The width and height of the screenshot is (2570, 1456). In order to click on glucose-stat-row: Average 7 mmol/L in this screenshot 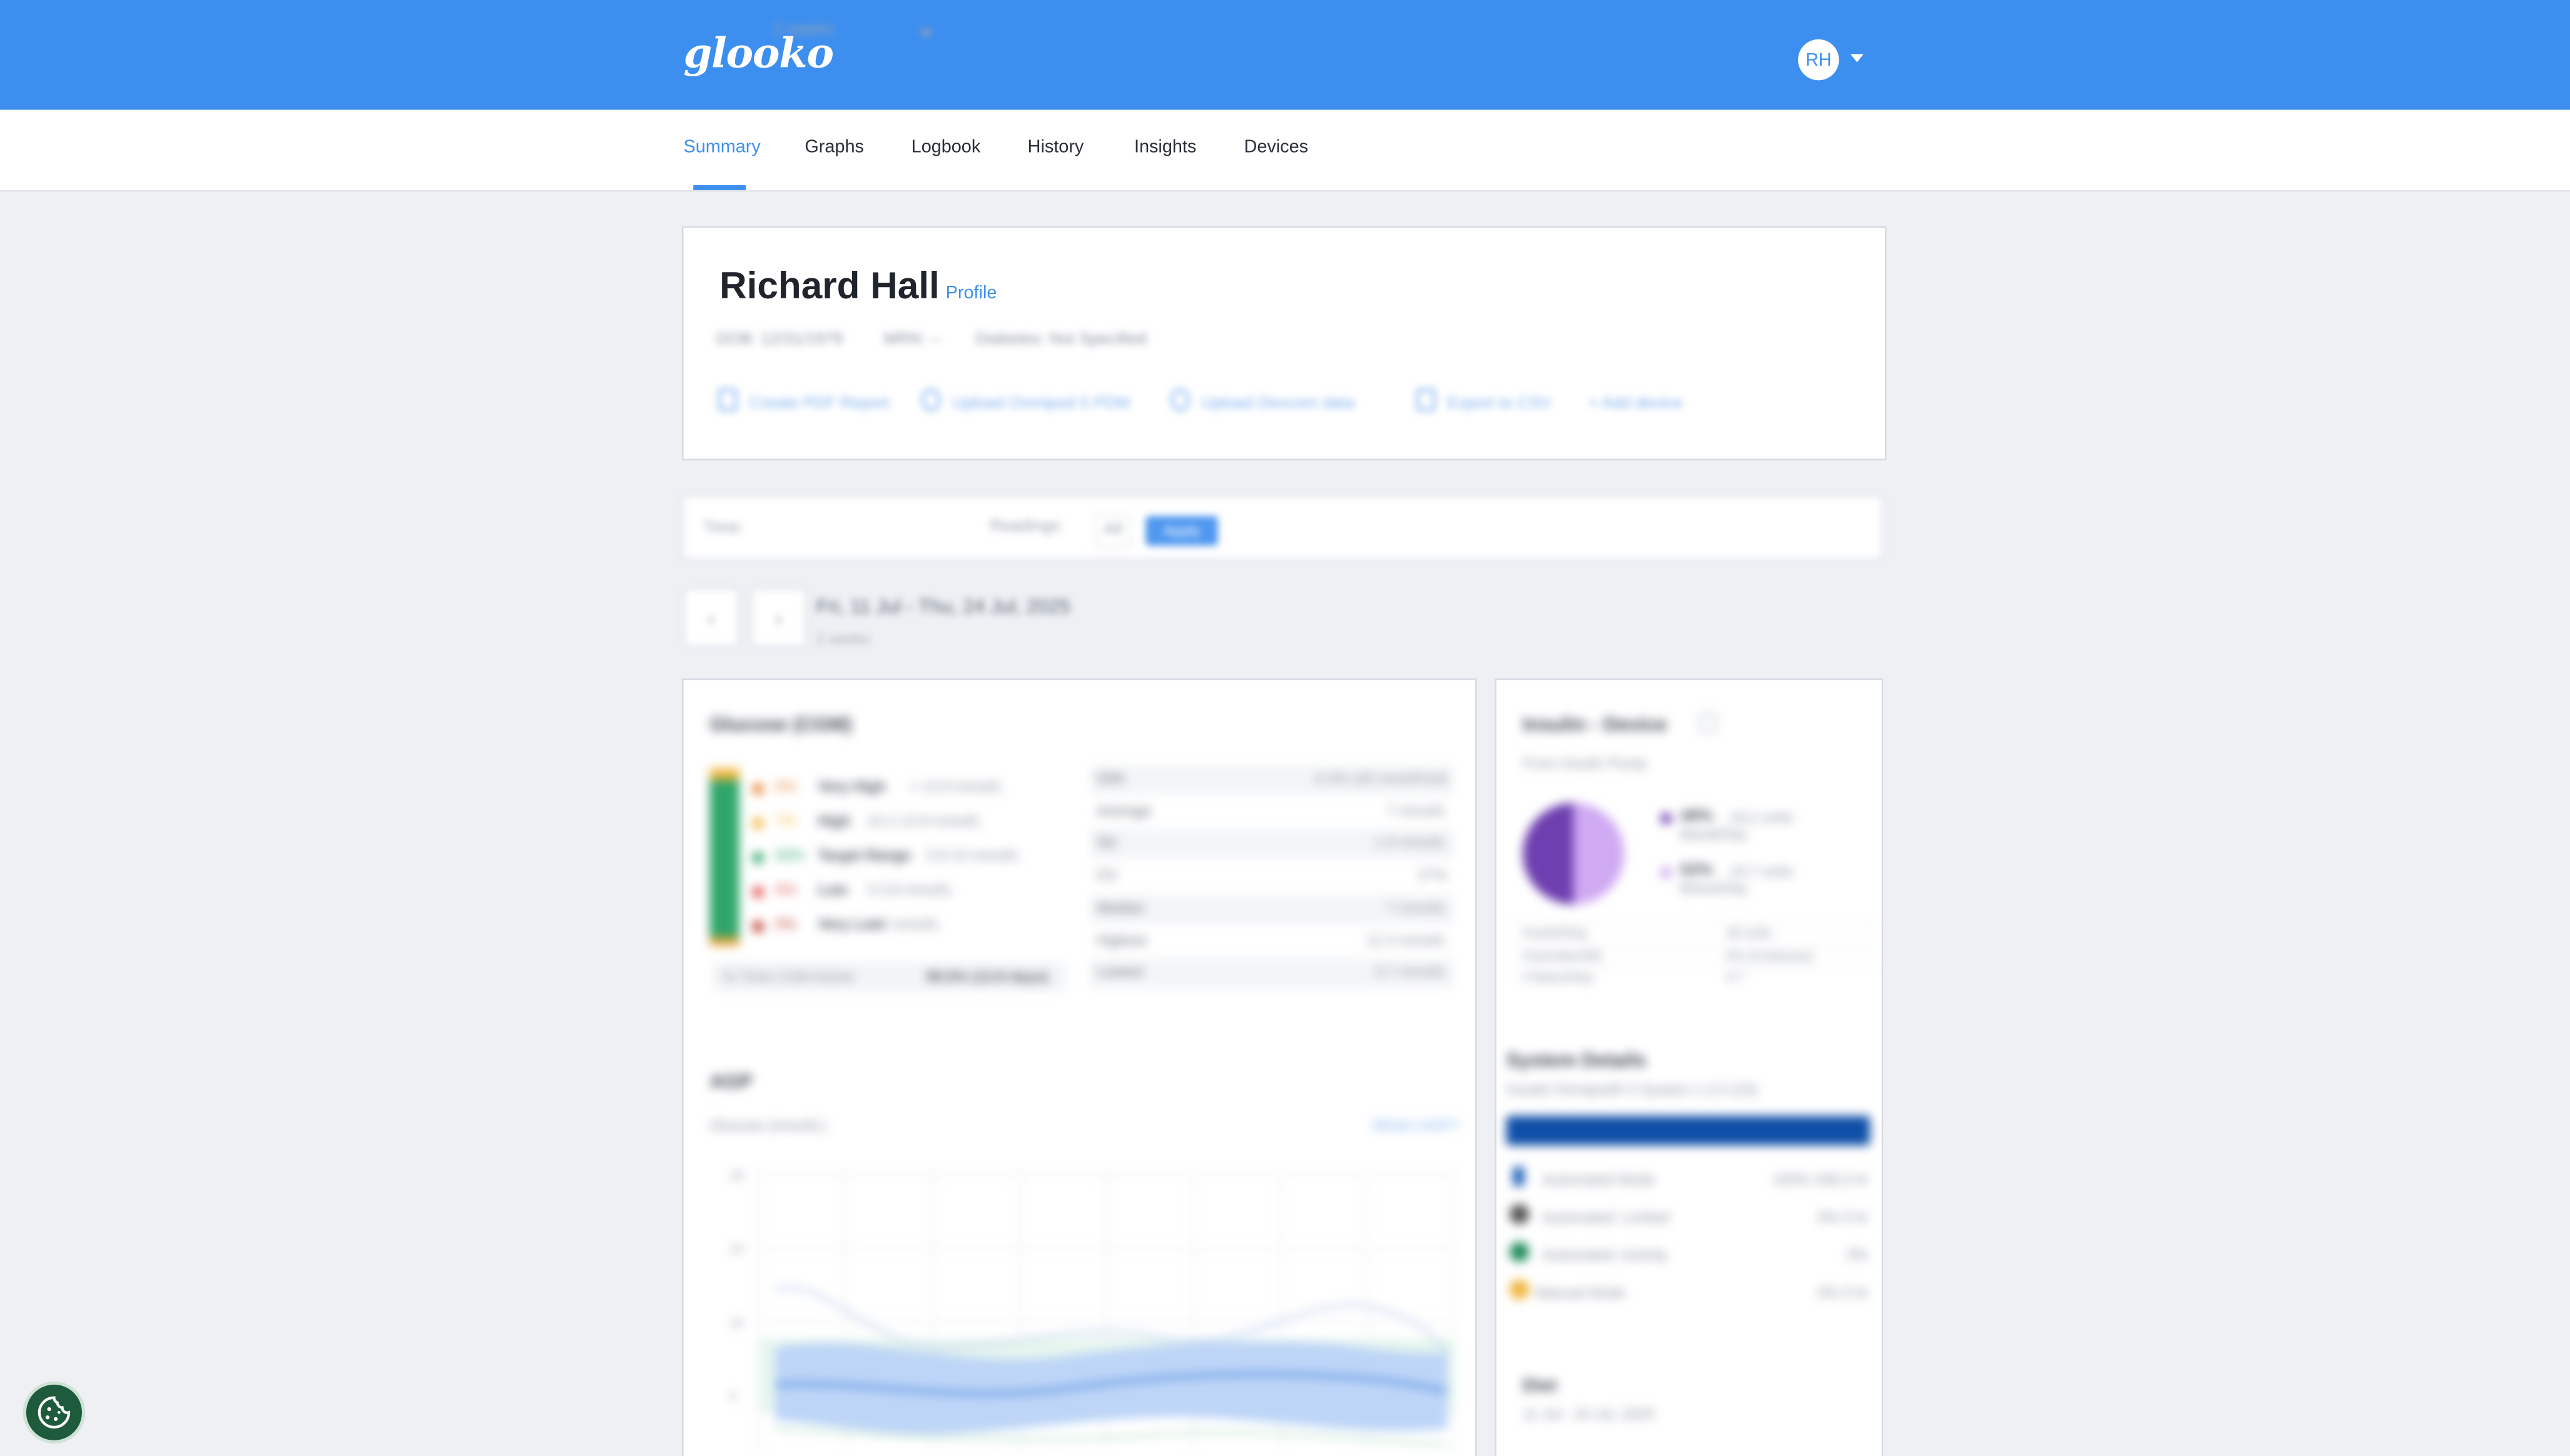, I will do `click(1272, 812)`.